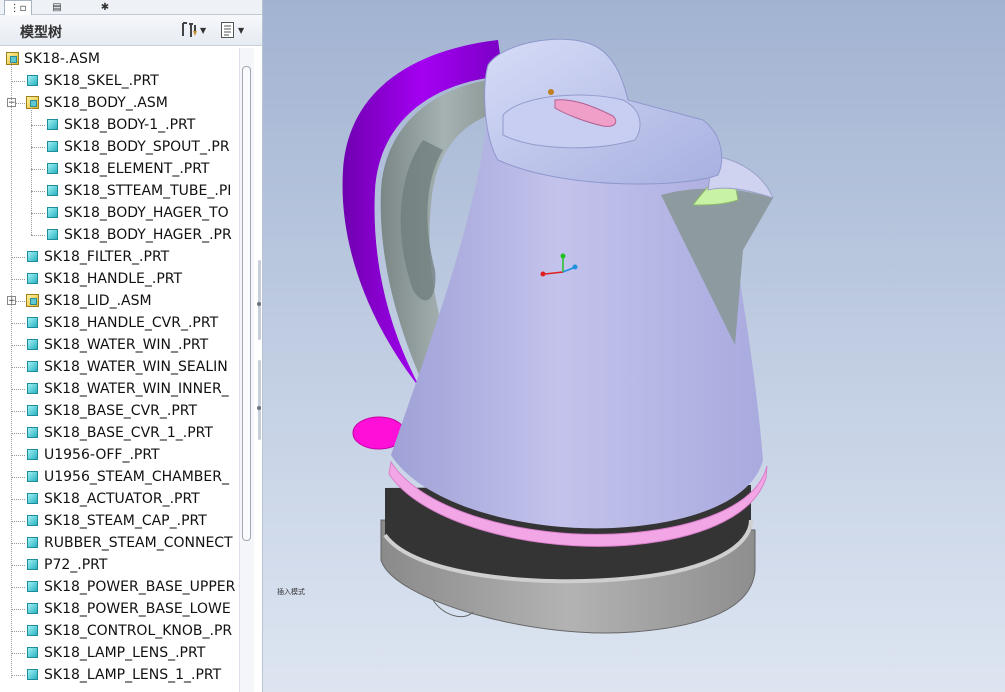 This screenshot has width=1005, height=692. What do you see at coordinates (133, 675) in the screenshot?
I see `tree-item-label: SK18_LAMP_LENS_1_.PRT` at bounding box center [133, 675].